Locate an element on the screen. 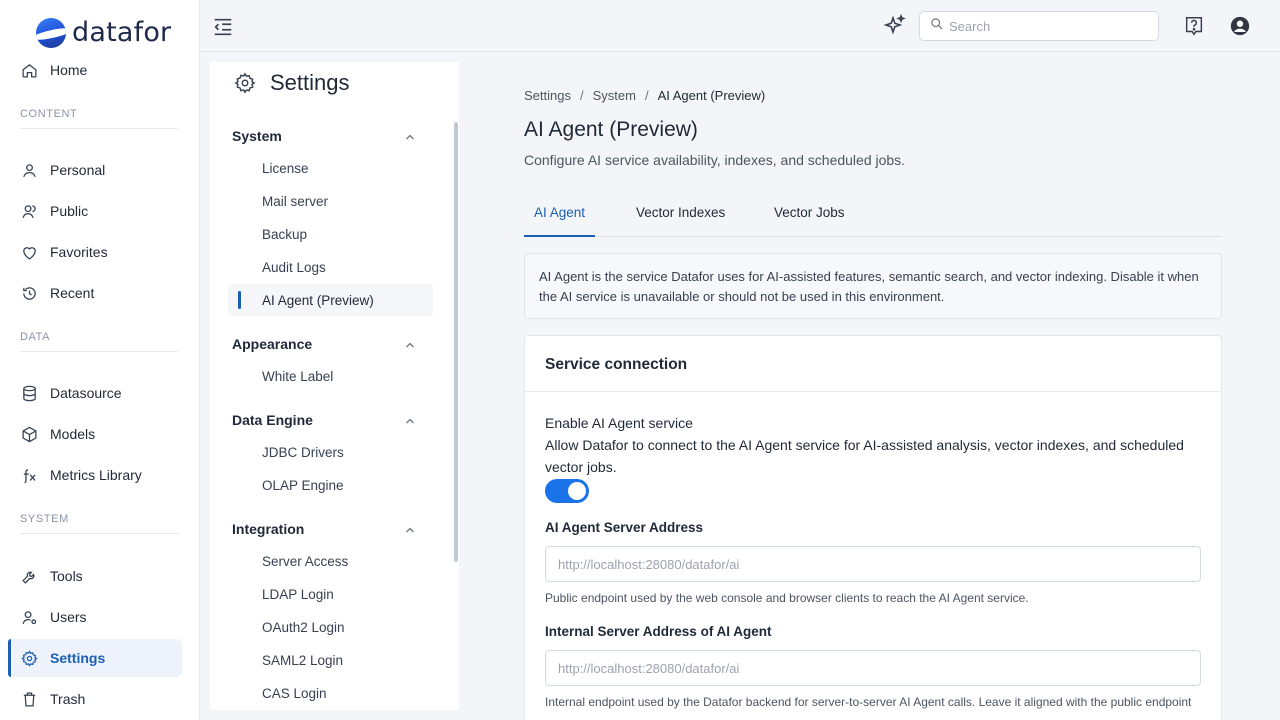 This screenshot has width=1280, height=720. internal-address-label: Internal Server Address of AI Agent is located at coordinates (658, 631).